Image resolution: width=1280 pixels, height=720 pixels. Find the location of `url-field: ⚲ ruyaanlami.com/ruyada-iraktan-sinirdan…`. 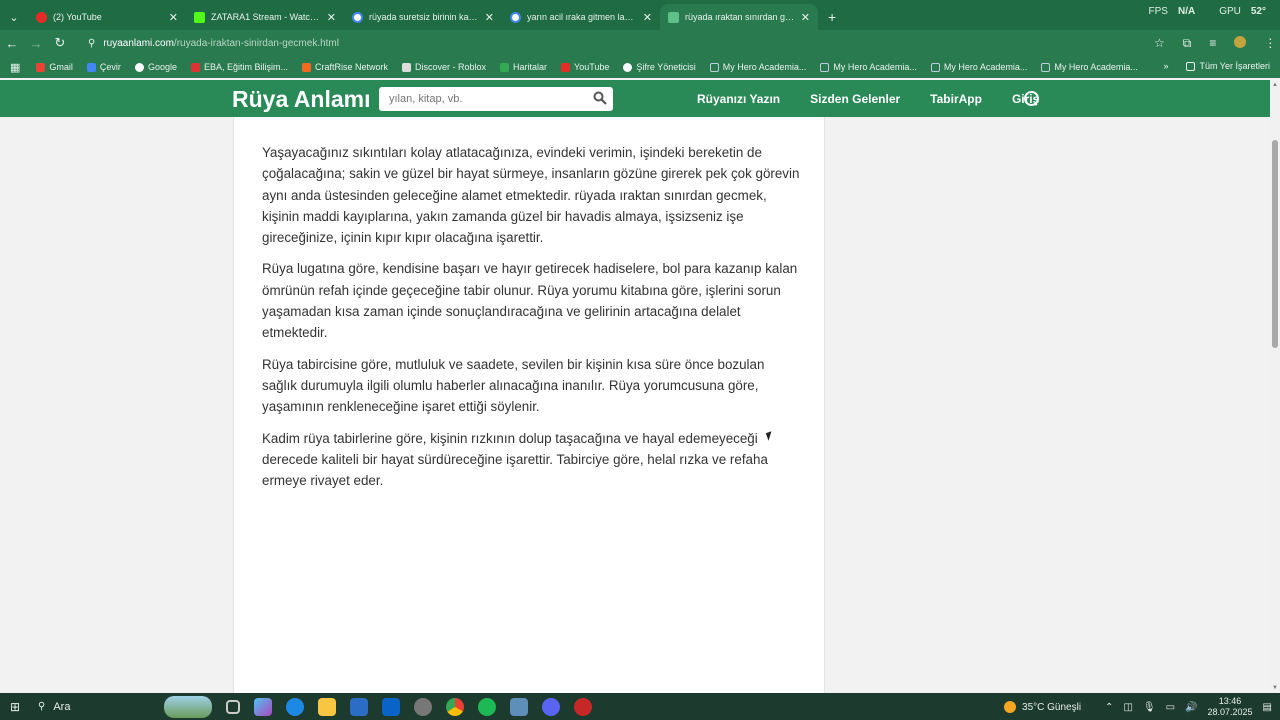

url-field: ⚲ ruyaanlami.com/ruyada-iraktan-sinirdan… is located at coordinates (608, 43).